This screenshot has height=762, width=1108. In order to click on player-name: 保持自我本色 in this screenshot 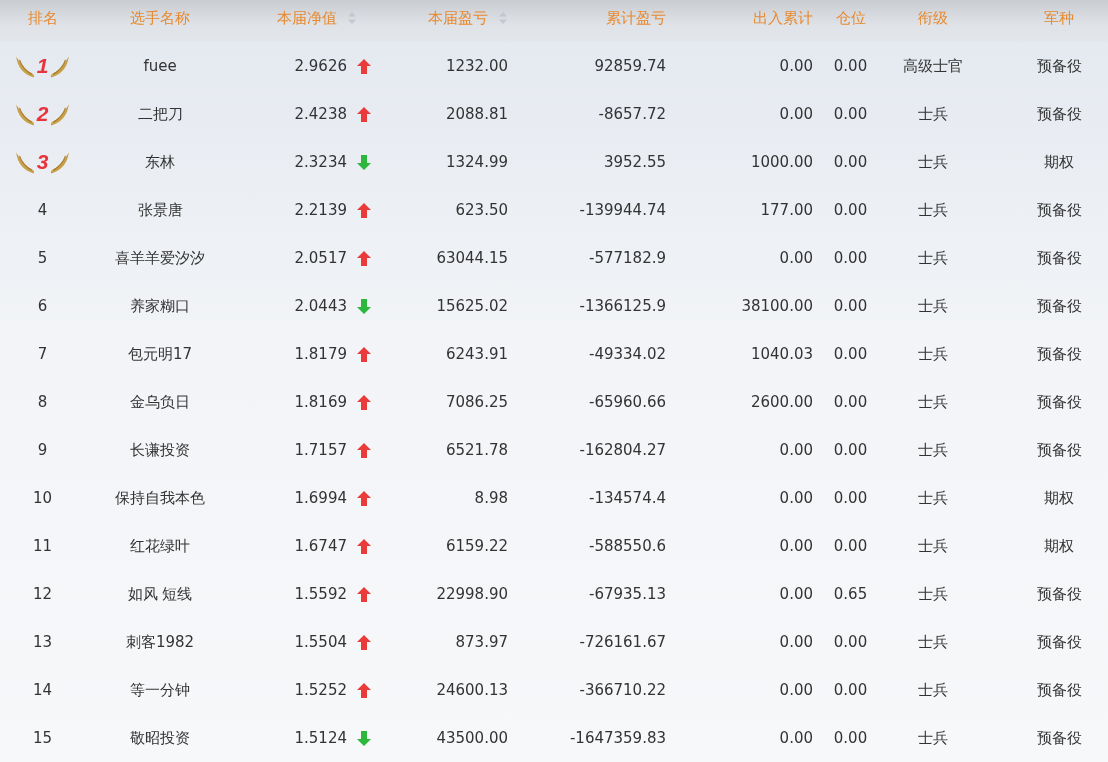, I will do `click(160, 498)`.